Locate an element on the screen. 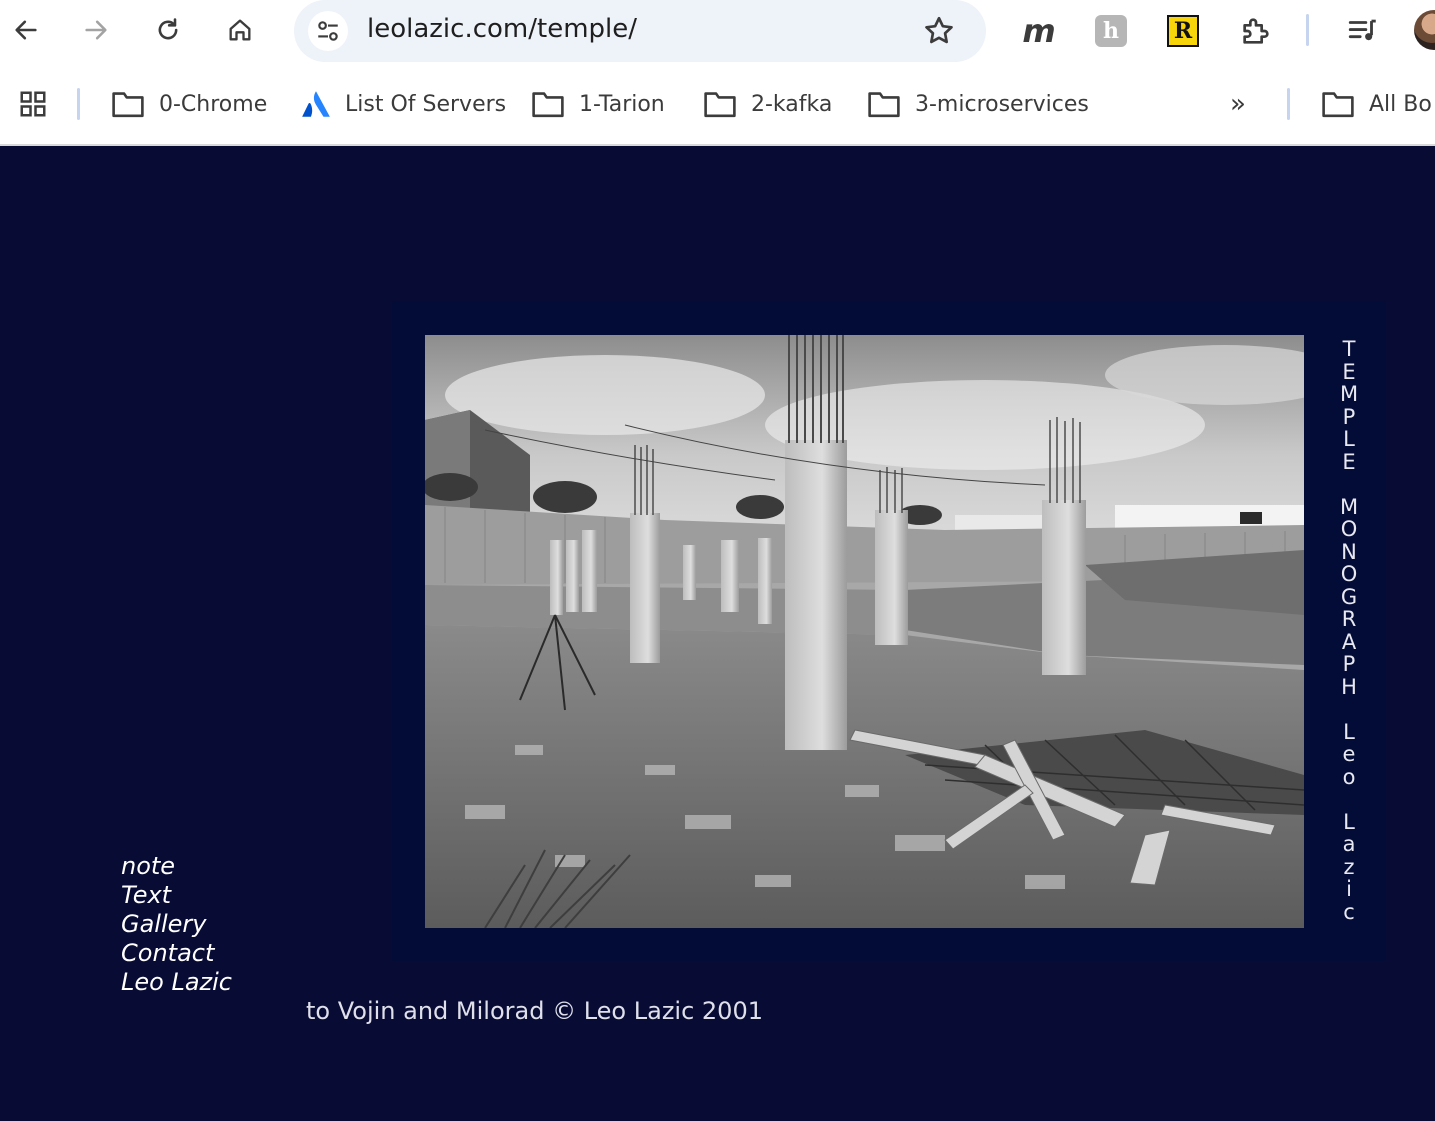 This screenshot has height=1121, width=1435. forward-button is located at coordinates (96, 30).